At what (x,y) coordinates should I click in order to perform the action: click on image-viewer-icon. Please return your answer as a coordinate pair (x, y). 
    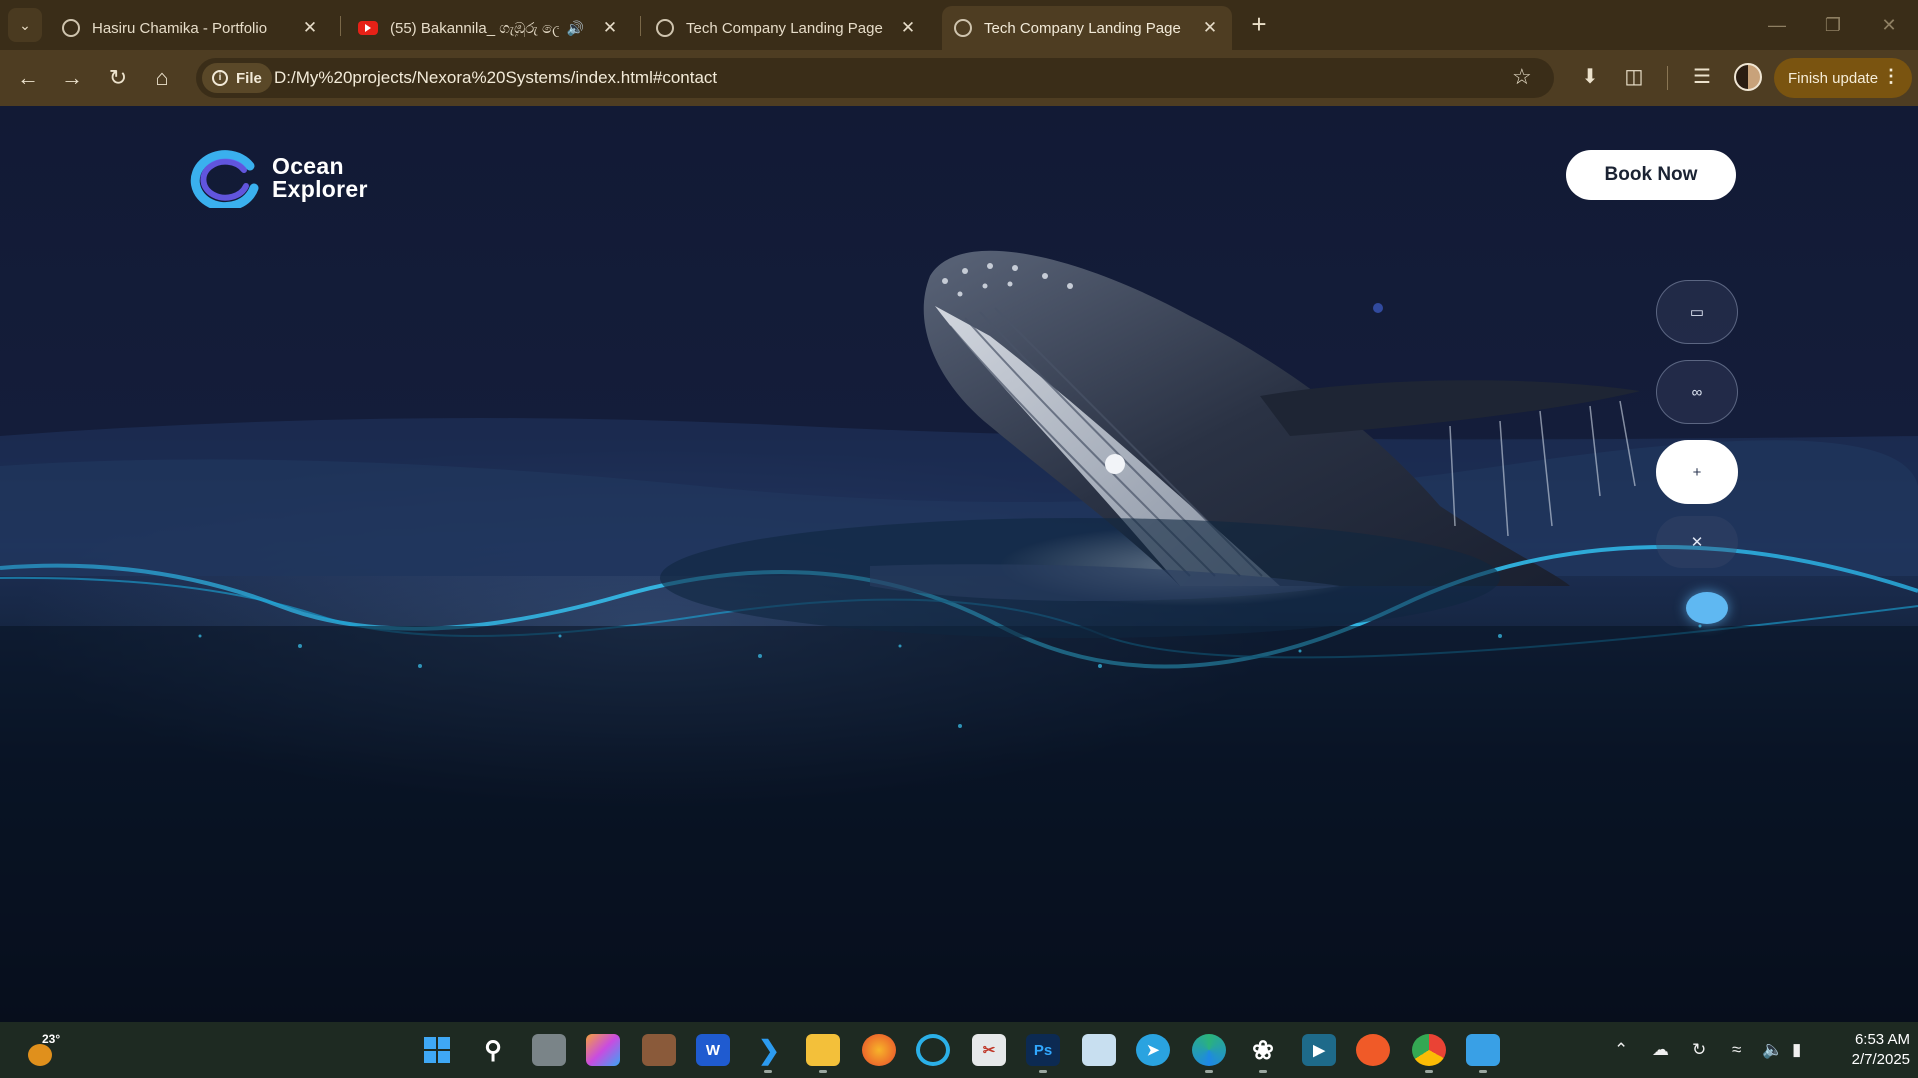
    Looking at the image, I should click on (1099, 1050).